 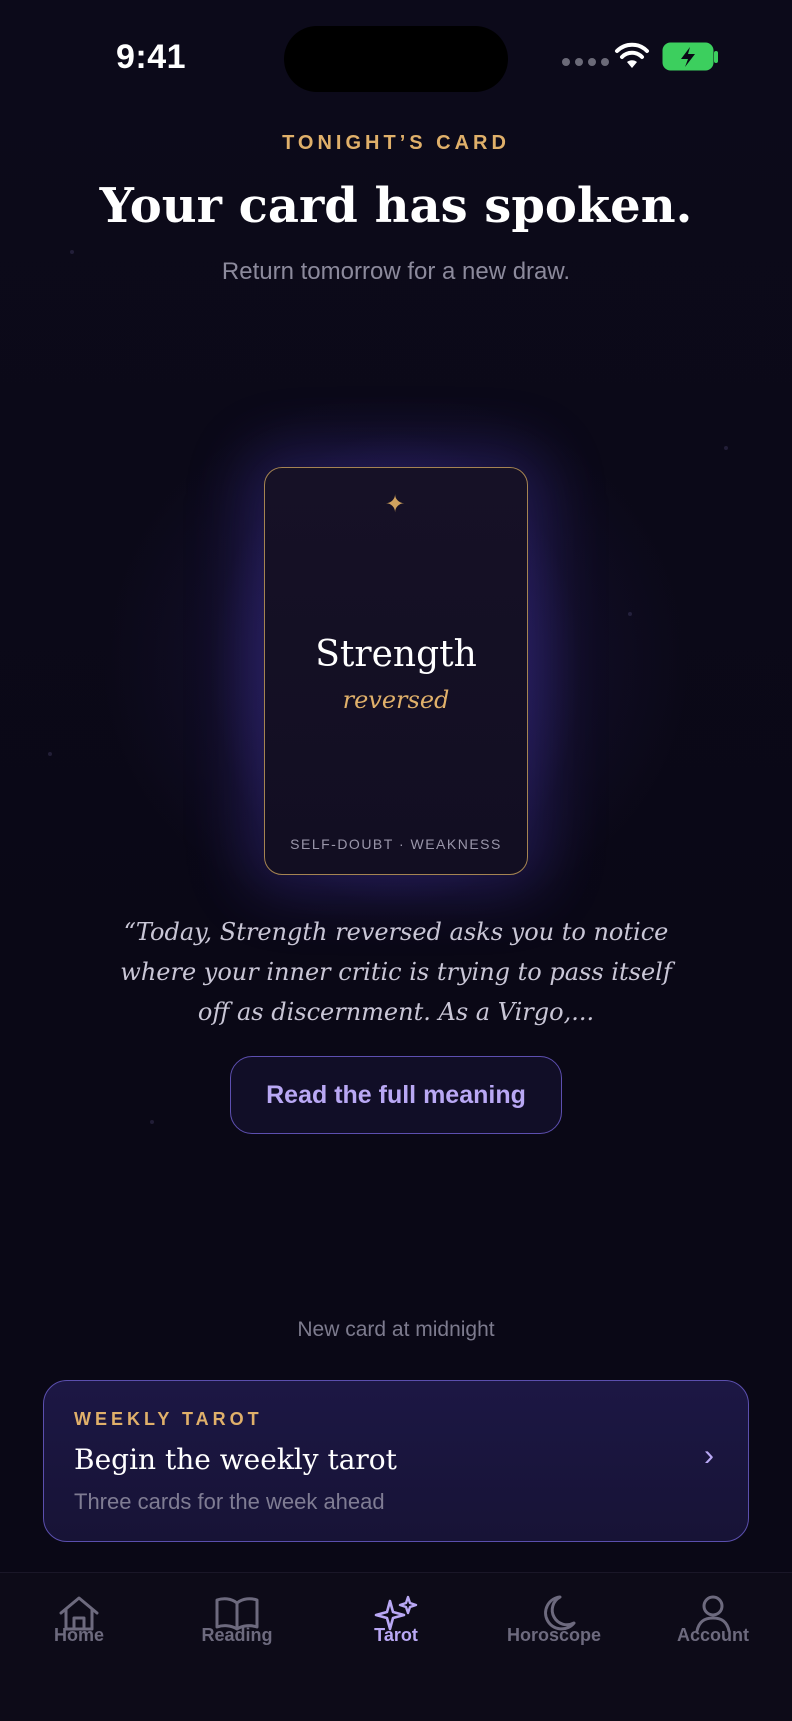 I want to click on tab-label: Reading, so click(x=237, y=1635).